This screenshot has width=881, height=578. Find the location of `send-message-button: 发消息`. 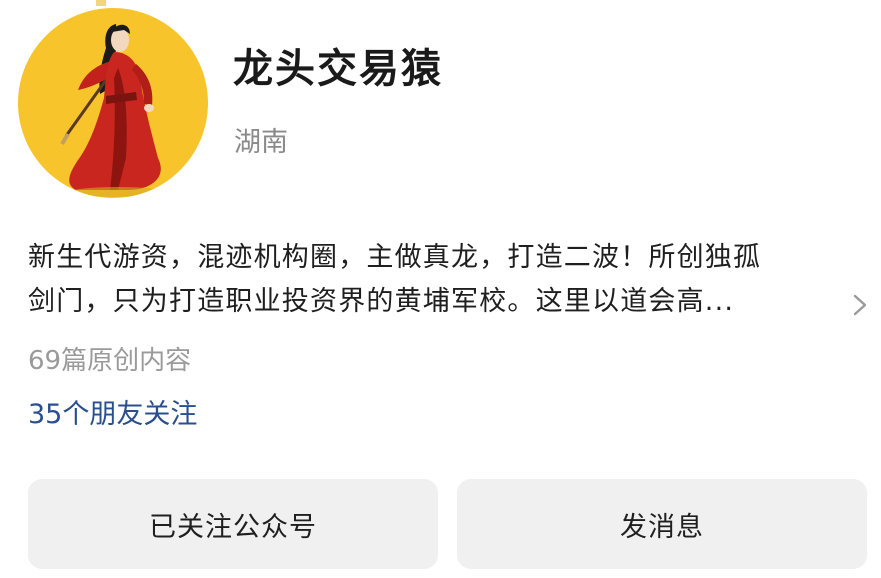

send-message-button: 发消息 is located at coordinates (662, 524).